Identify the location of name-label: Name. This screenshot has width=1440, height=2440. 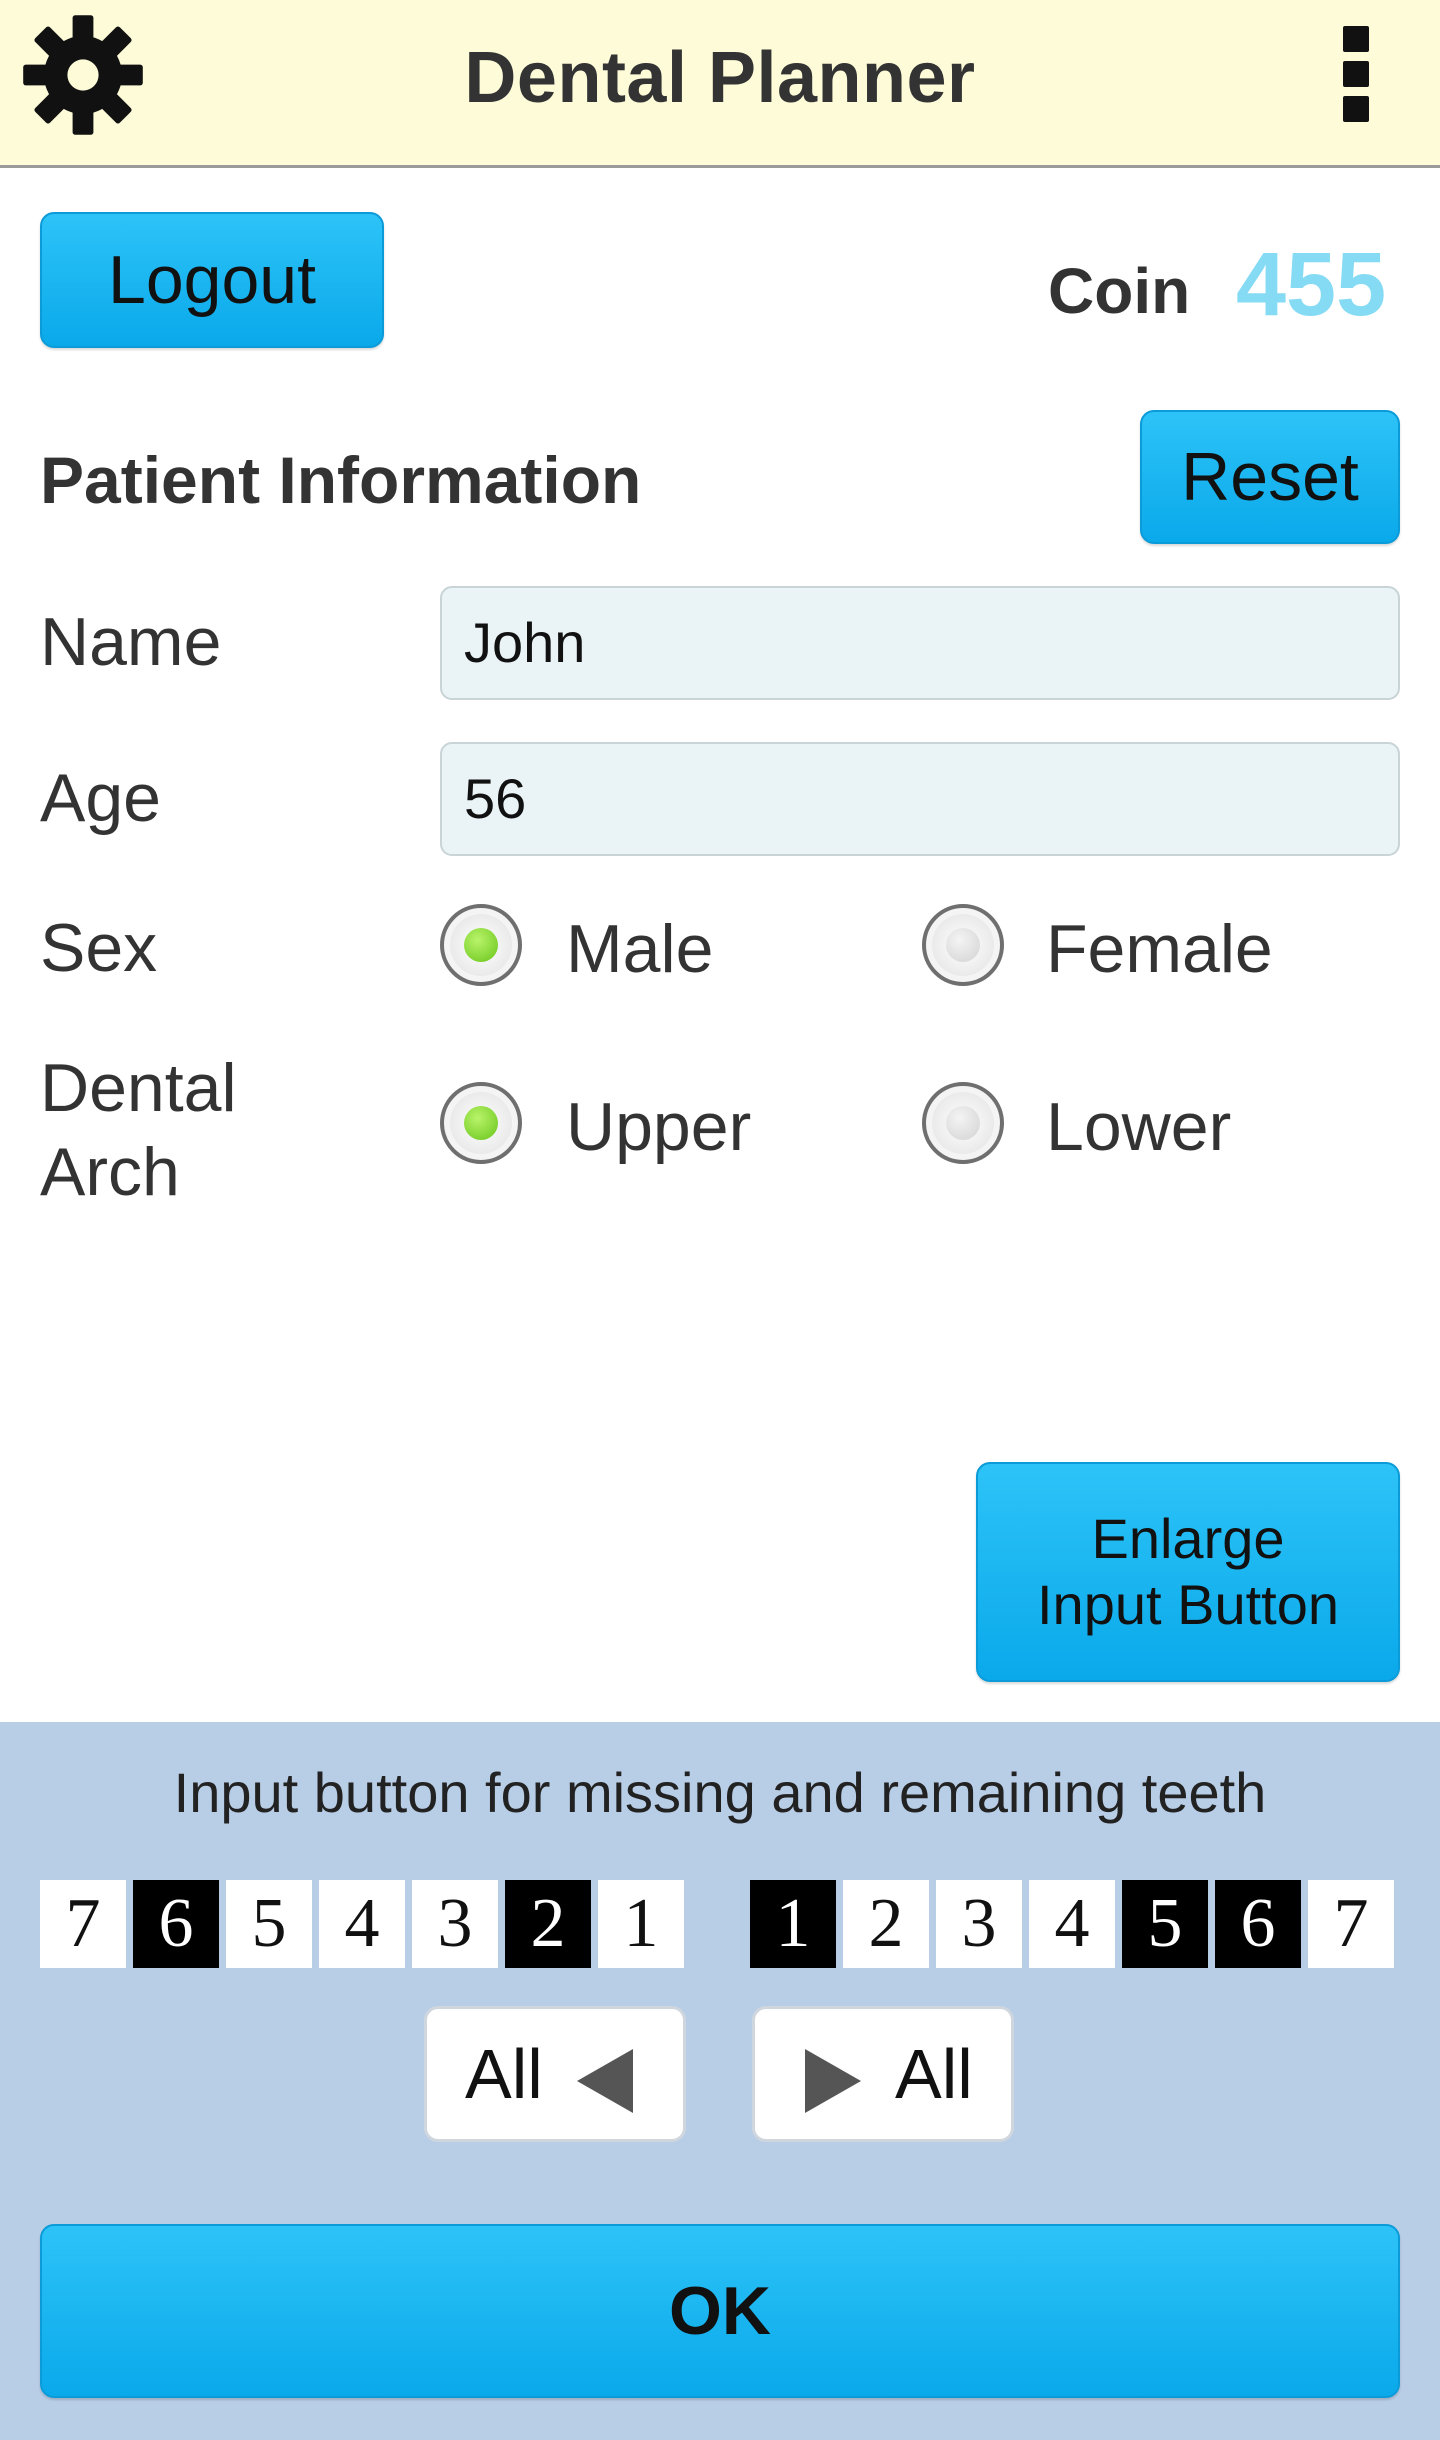
(131, 642).